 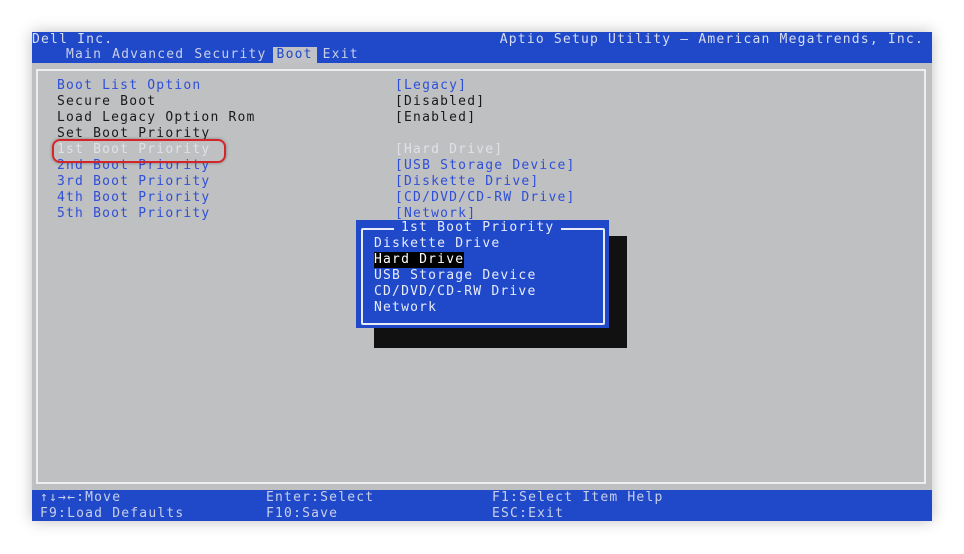 What do you see at coordinates (294, 55) in the screenshot?
I see `tab-boot: Boot` at bounding box center [294, 55].